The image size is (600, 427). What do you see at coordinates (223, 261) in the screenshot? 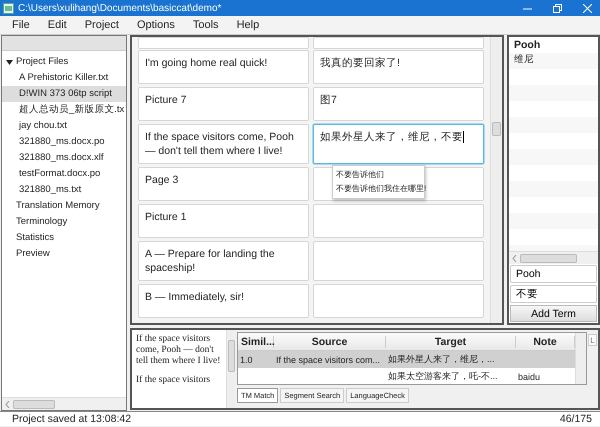
I see `source-cell: A — Prepare for landing the spaceship!` at bounding box center [223, 261].